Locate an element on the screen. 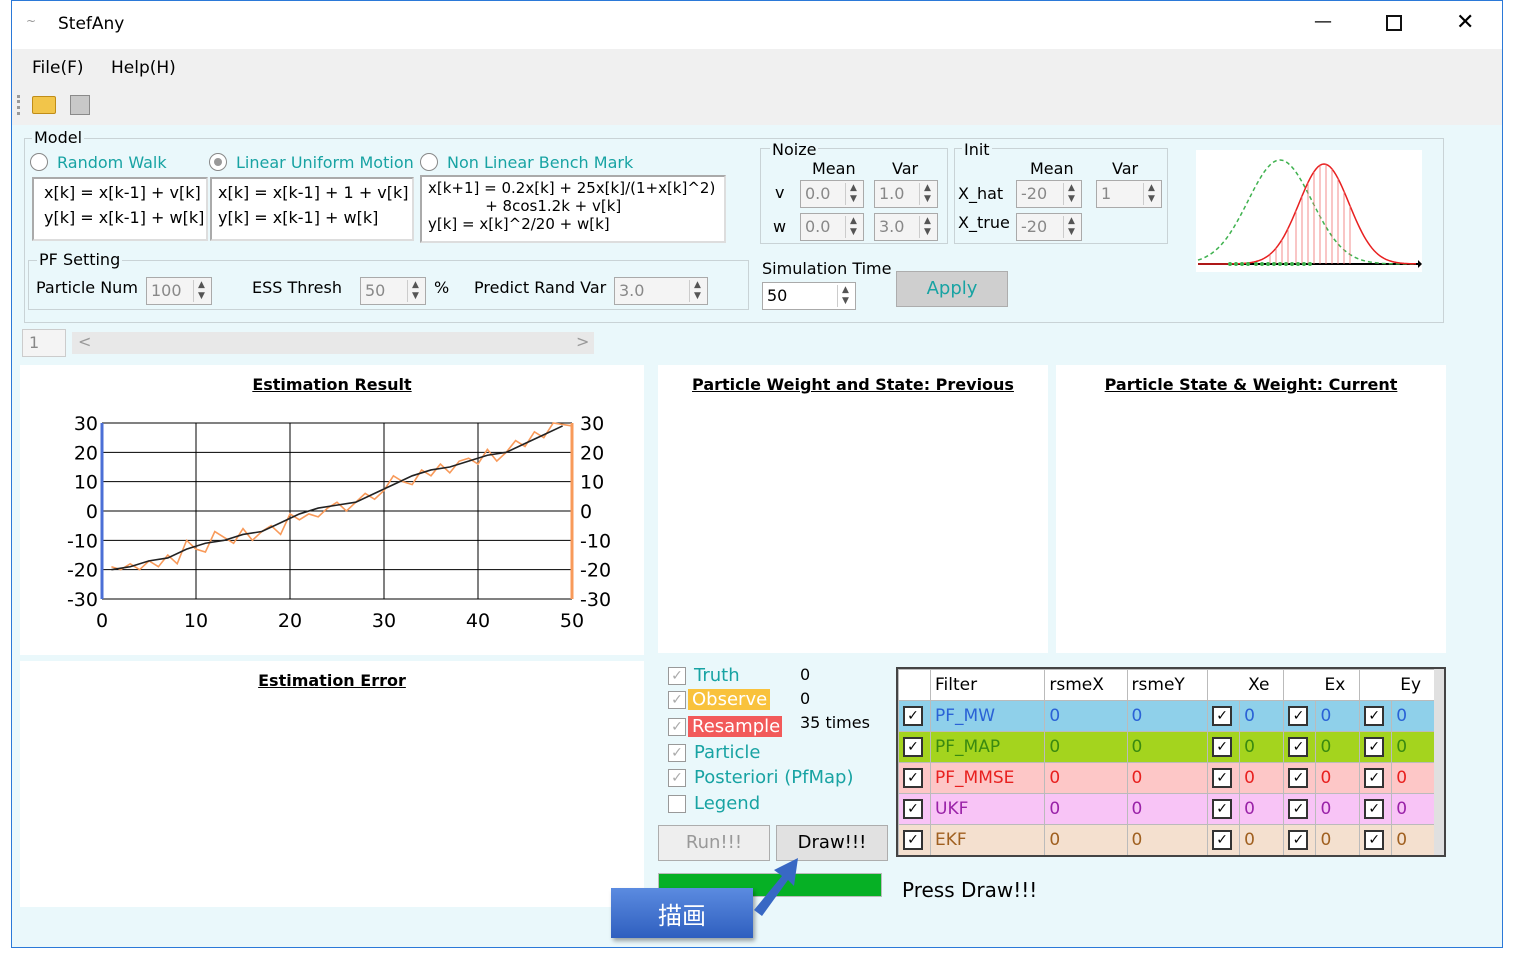  grid-header-rsmey: rsmeY is located at coordinates (1167, 685).